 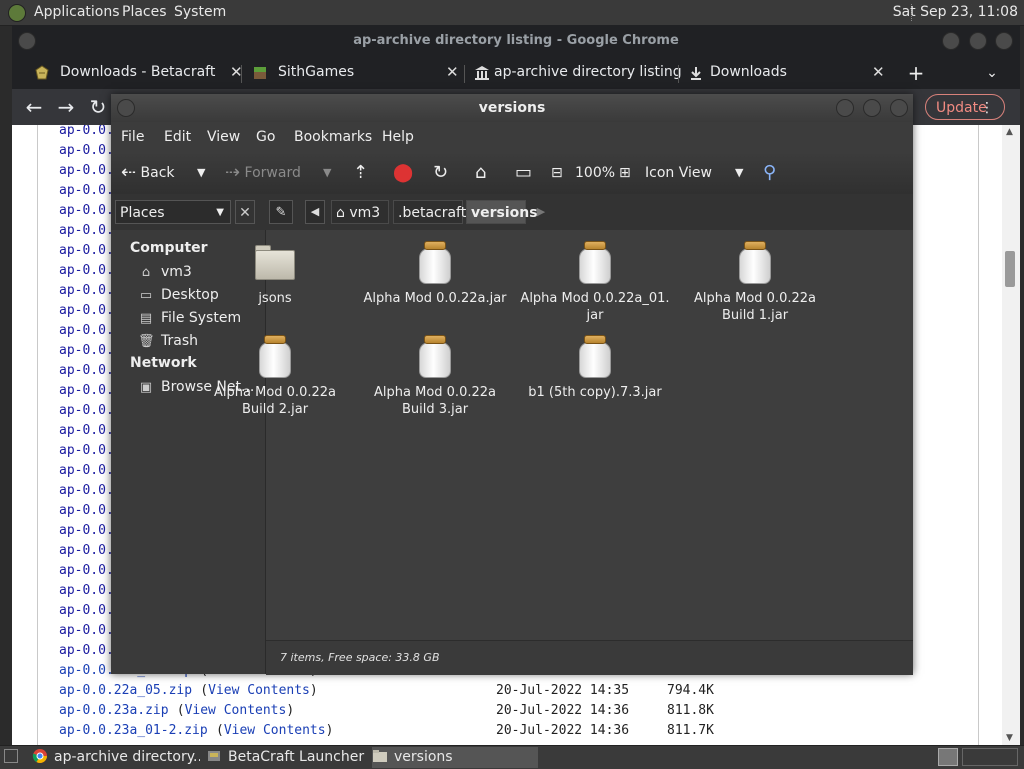 What do you see at coordinates (769, 173) in the screenshot?
I see `search-icon: ⚲` at bounding box center [769, 173].